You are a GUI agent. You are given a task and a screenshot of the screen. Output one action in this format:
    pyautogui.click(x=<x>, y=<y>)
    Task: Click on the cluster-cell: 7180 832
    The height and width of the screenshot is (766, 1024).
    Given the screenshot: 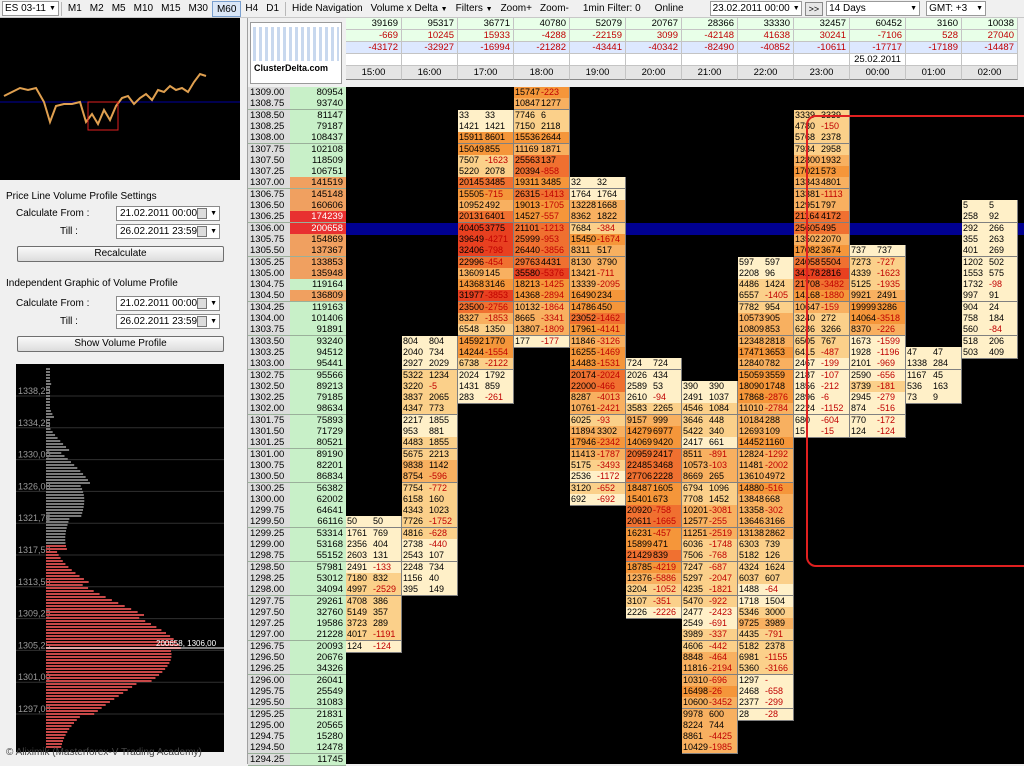 What is the action you would take?
    pyautogui.click(x=374, y=578)
    